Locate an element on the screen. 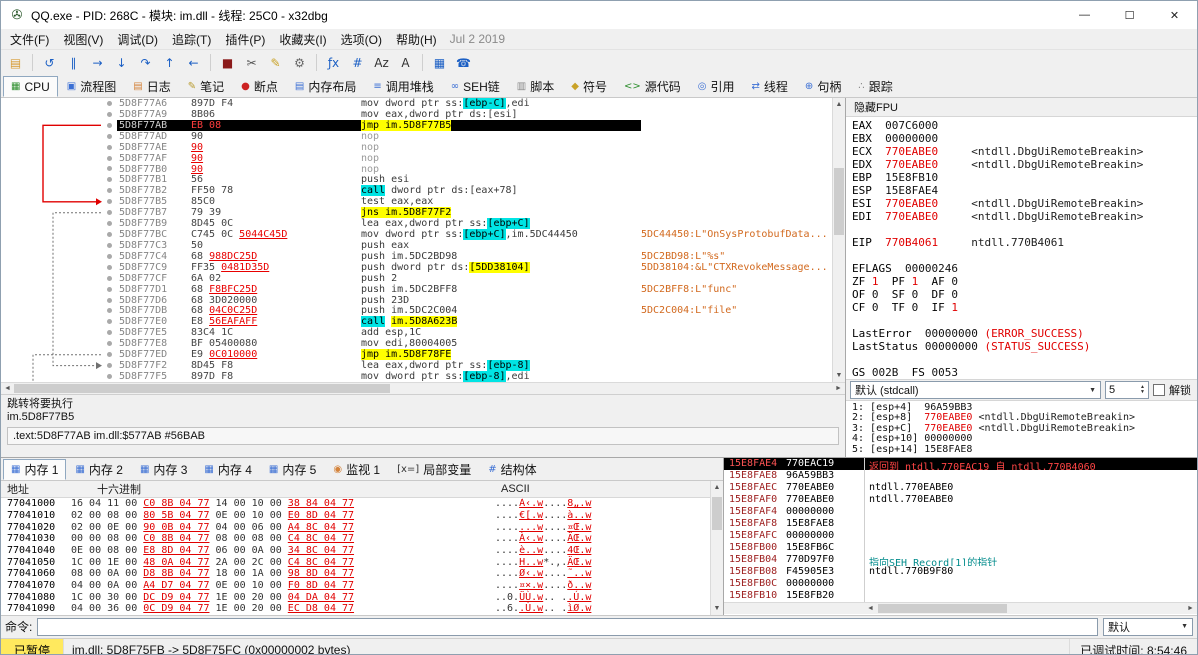 This screenshot has width=1198, height=655. tab-memory-1: ▦ 内存 1 is located at coordinates (35, 469).